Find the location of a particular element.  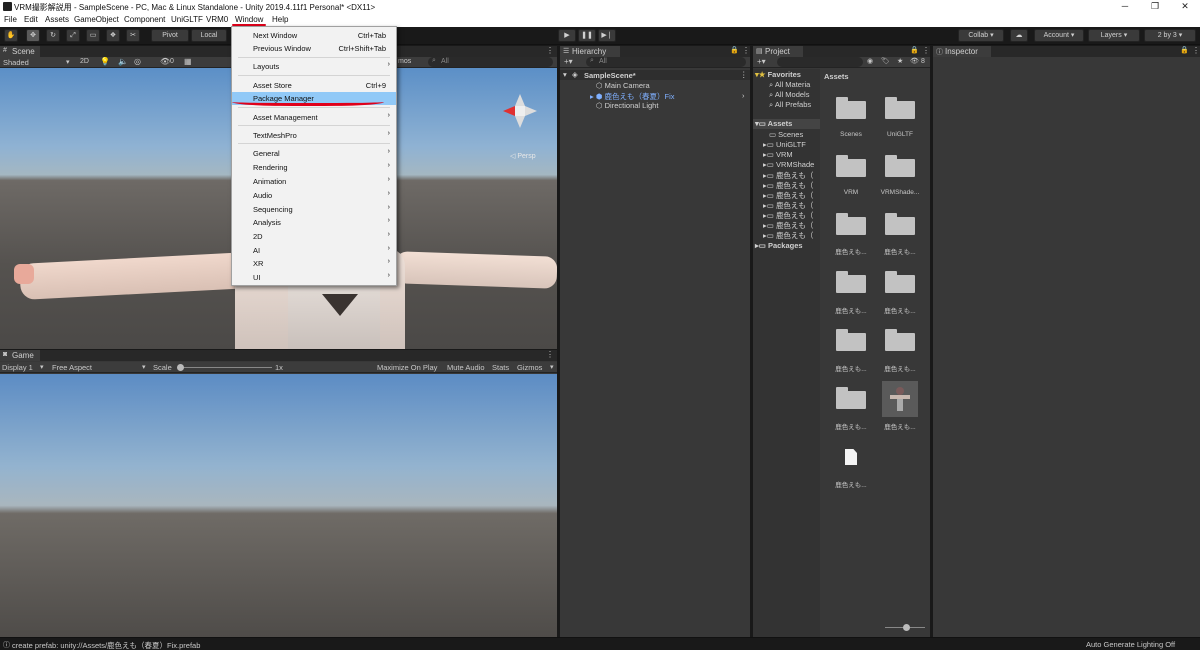

project-lock-icon: 🔒 is located at coordinates (914, 50).